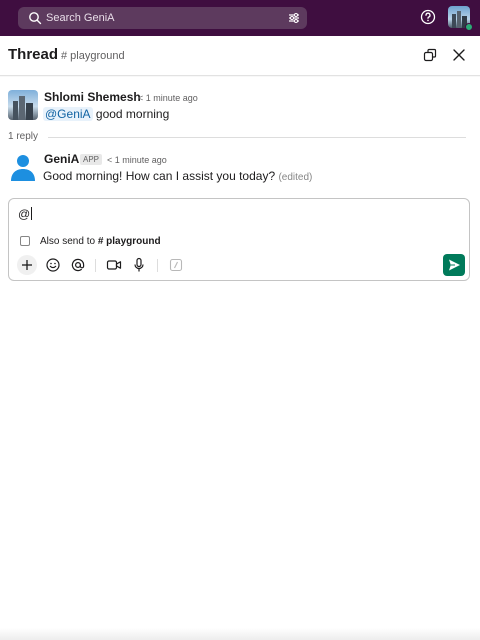 The height and width of the screenshot is (640, 480). Describe the element at coordinates (139, 265) in the screenshot. I see `mic-icon` at that location.